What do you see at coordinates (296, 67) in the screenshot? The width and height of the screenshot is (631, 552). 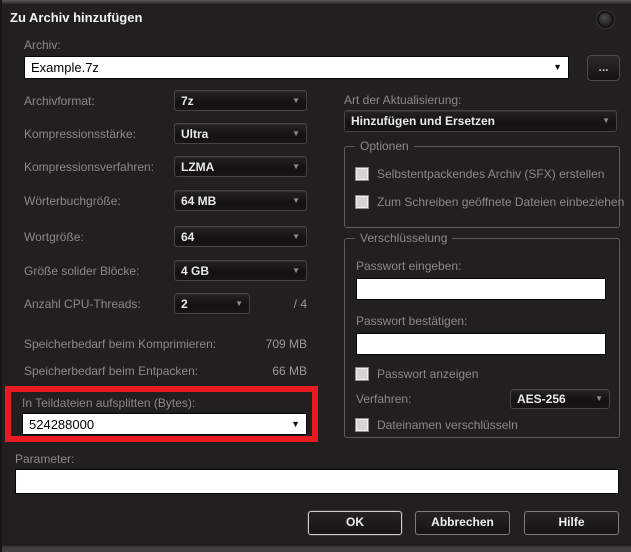 I see `archive-name-combobox: Example.7z ▼` at bounding box center [296, 67].